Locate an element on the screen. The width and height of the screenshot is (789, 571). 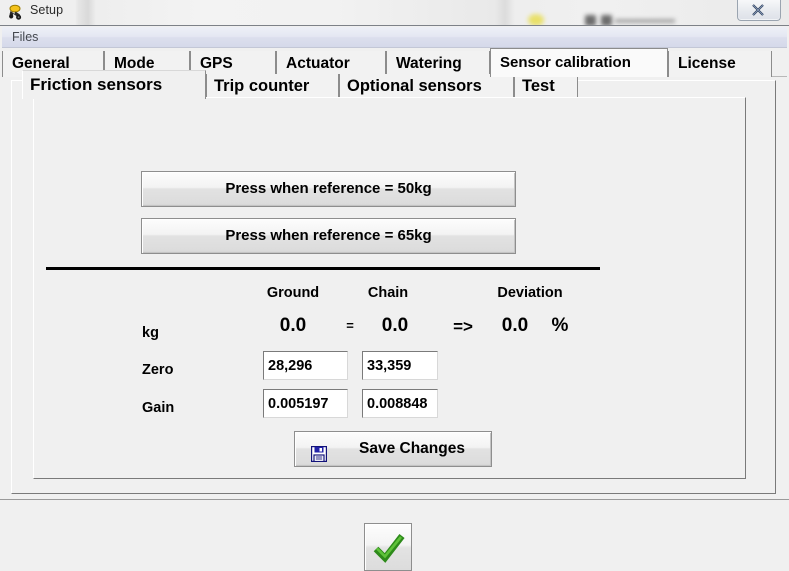
save-changes-button: Save Changes is located at coordinates (393, 449).